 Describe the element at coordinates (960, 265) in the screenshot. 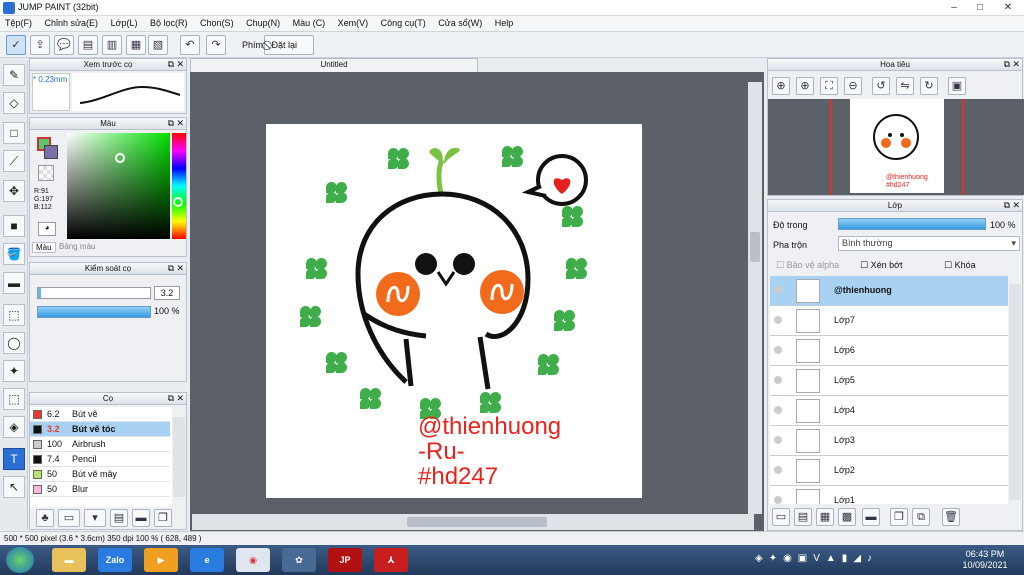

I see `lock-checkbox: ☐ Khóa` at that location.